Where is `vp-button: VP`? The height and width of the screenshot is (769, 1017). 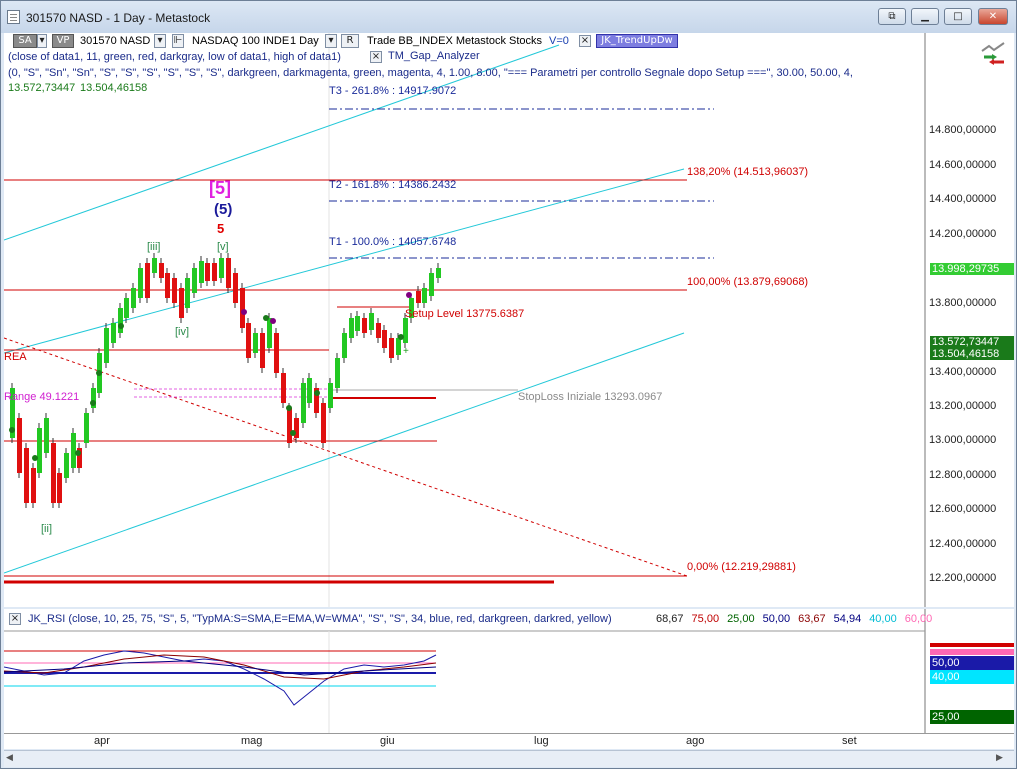 vp-button: VP is located at coordinates (63, 41).